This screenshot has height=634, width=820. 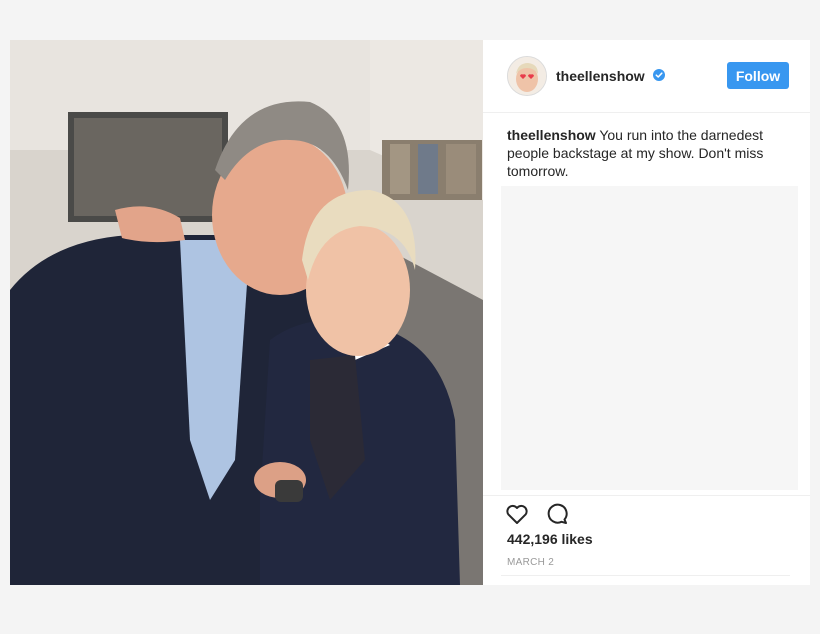 I want to click on post-actions: 442,196 likes MARCH 2, so click(x=646, y=540).